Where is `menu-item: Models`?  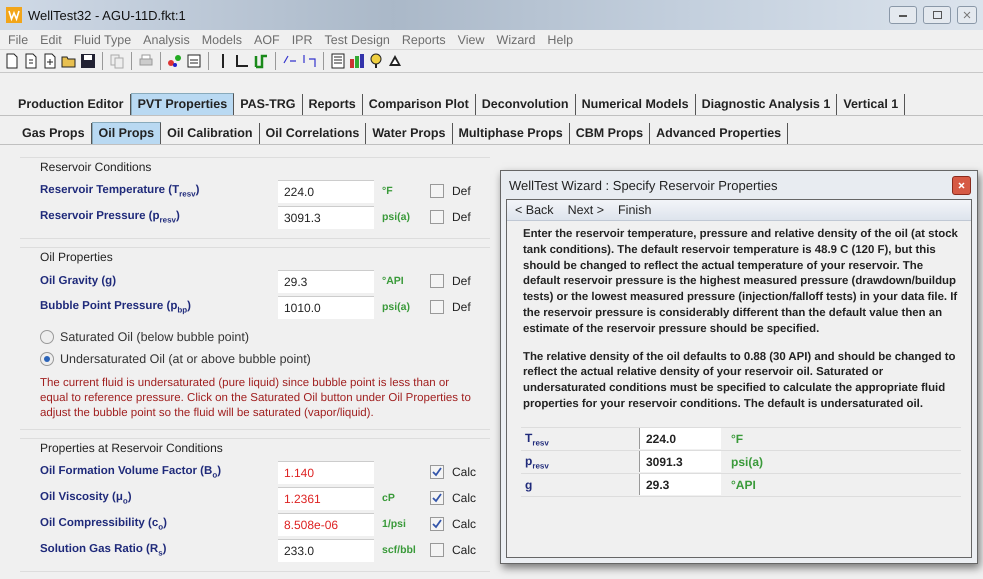 menu-item: Models is located at coordinates (222, 39).